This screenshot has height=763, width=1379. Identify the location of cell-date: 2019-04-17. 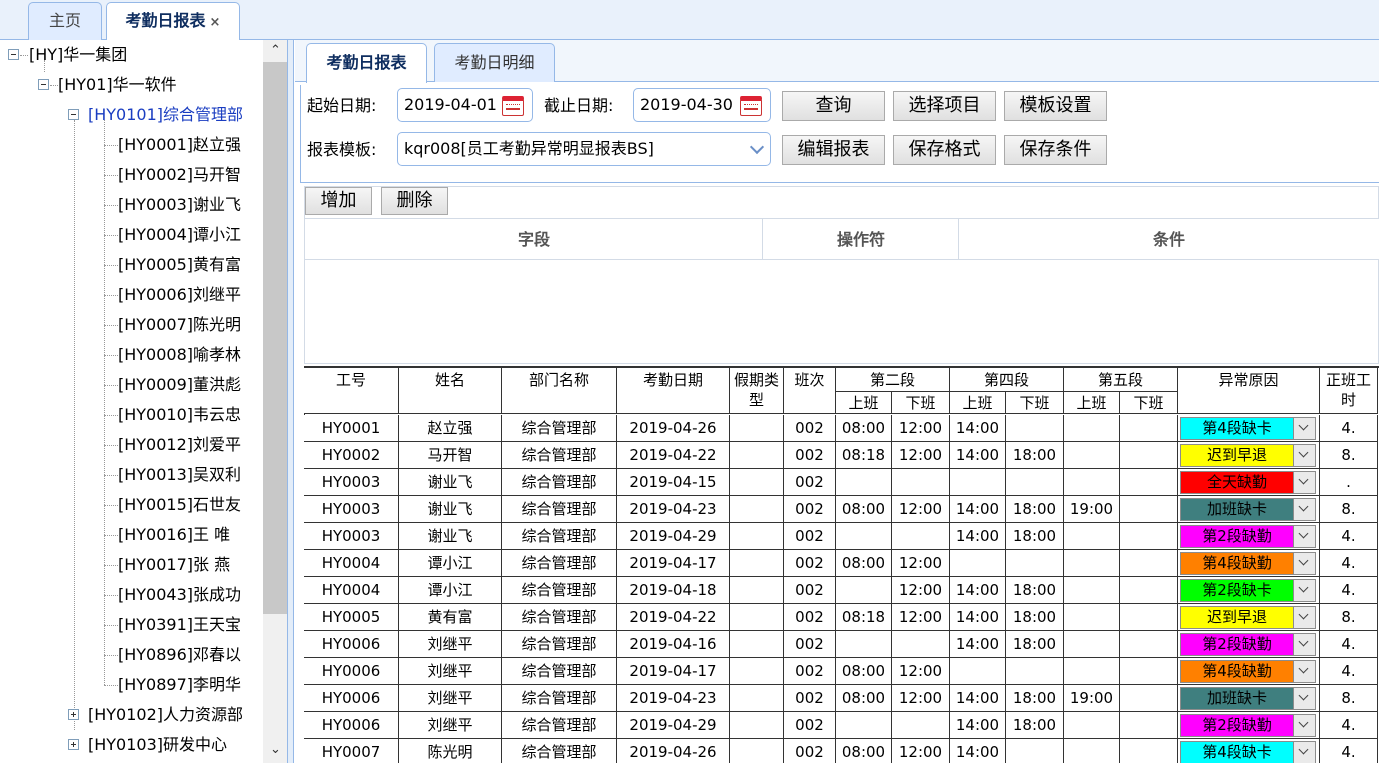
(673, 671).